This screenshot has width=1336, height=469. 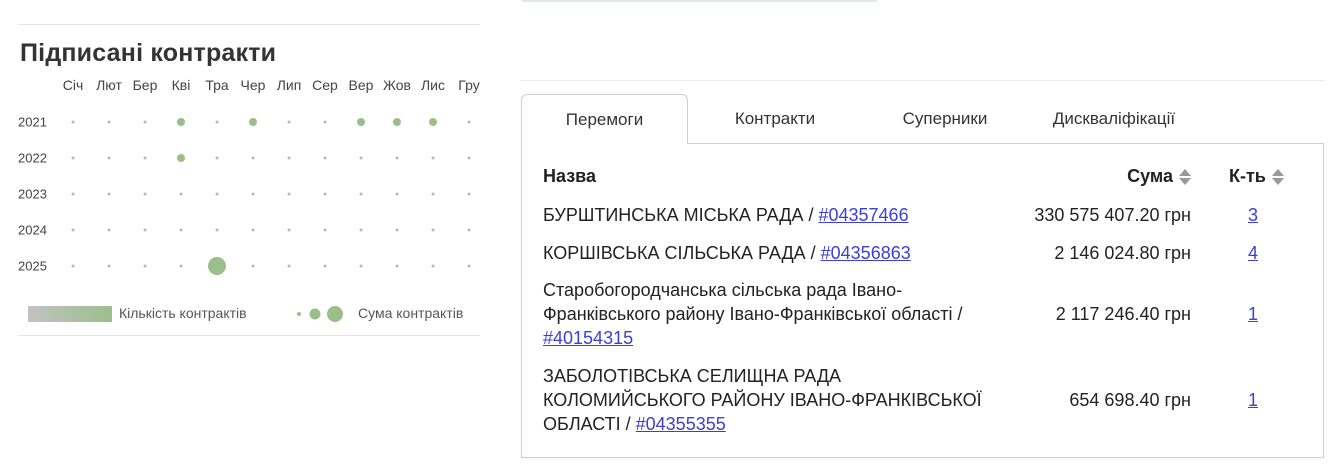 I want to click on row-code-link: #04355355, so click(x=681, y=424).